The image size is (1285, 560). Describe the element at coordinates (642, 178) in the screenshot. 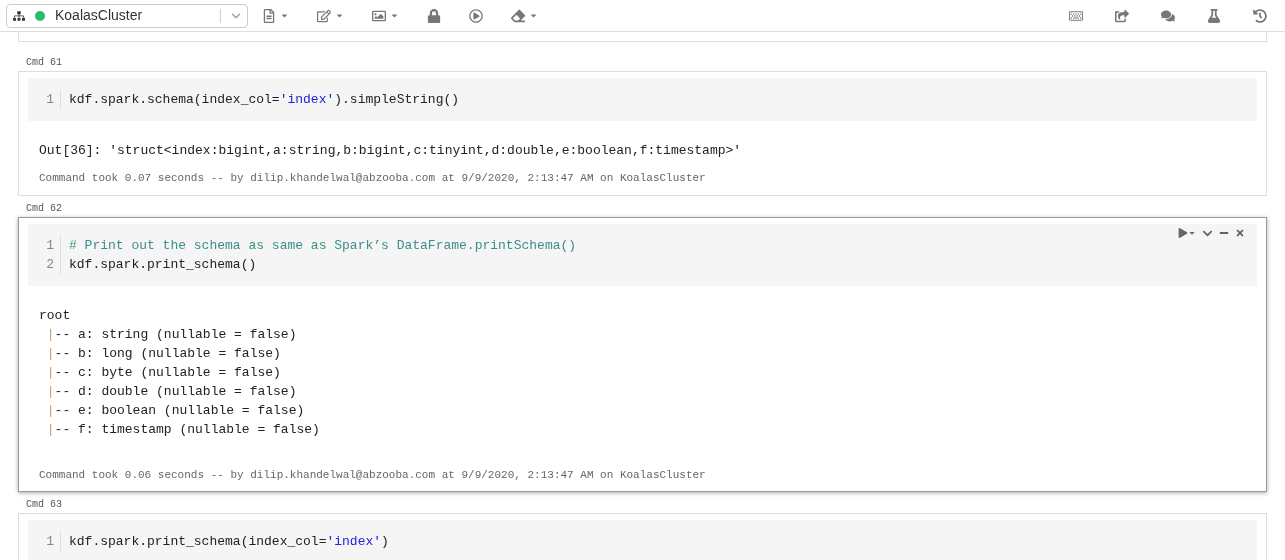

I see `command-footer: Command took 0.07 seconds -- by dilip.khandelwal@abzooba.com at 9/9/2020, 2:13:47 AM on KoalasCluster` at that location.